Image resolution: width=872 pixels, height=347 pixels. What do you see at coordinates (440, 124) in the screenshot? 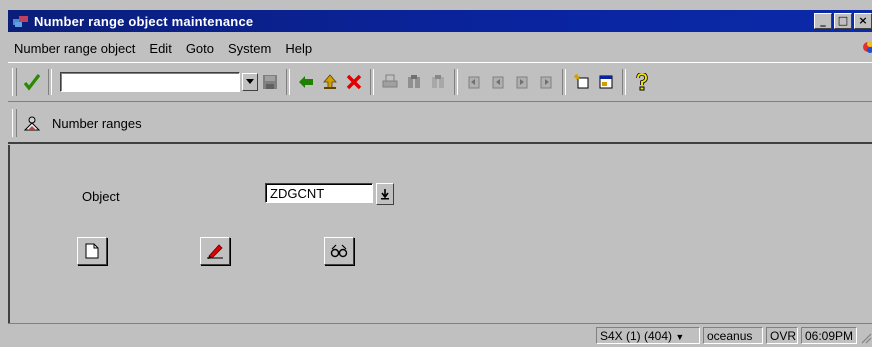
I see `application-toolbar: Number ranges` at bounding box center [440, 124].